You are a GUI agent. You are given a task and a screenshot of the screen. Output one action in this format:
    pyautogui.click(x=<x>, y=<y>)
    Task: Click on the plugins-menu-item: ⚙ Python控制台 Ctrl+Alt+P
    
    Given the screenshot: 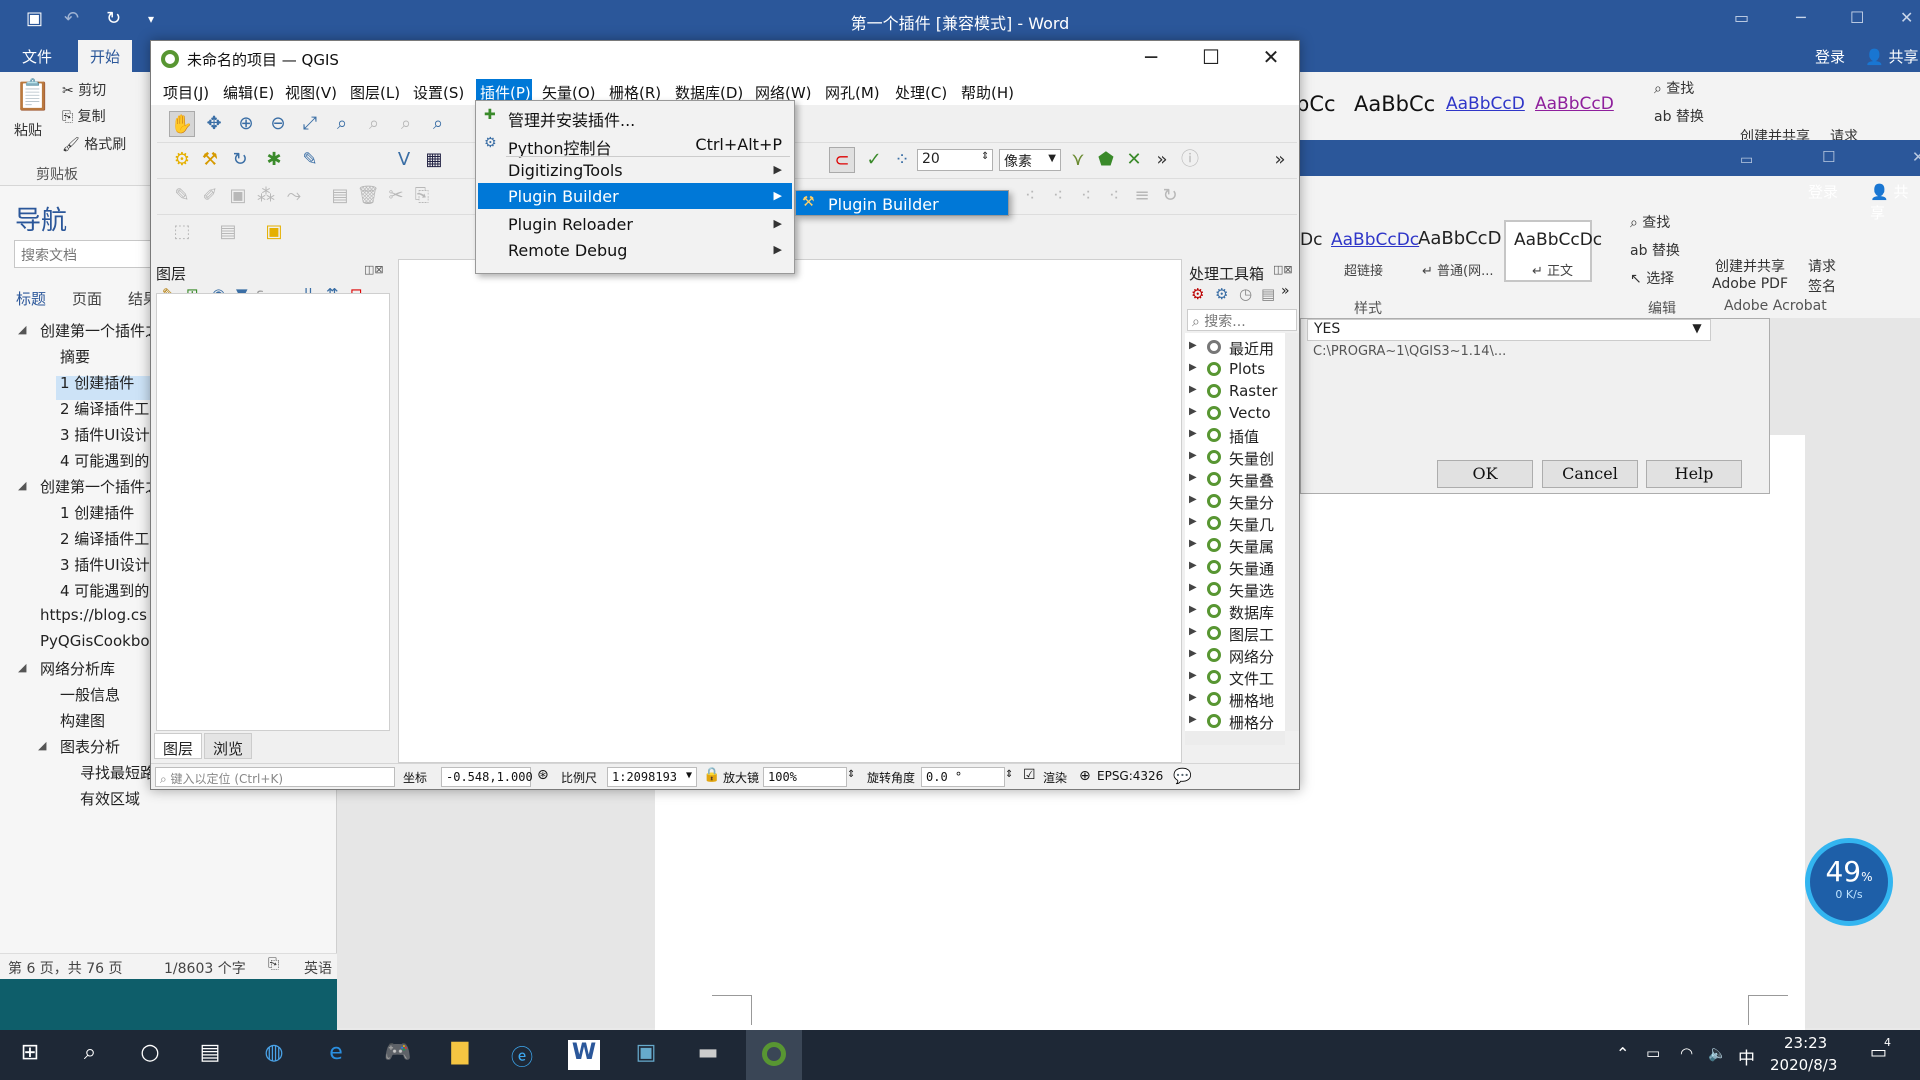 What is the action you would take?
    pyautogui.click(x=635, y=144)
    